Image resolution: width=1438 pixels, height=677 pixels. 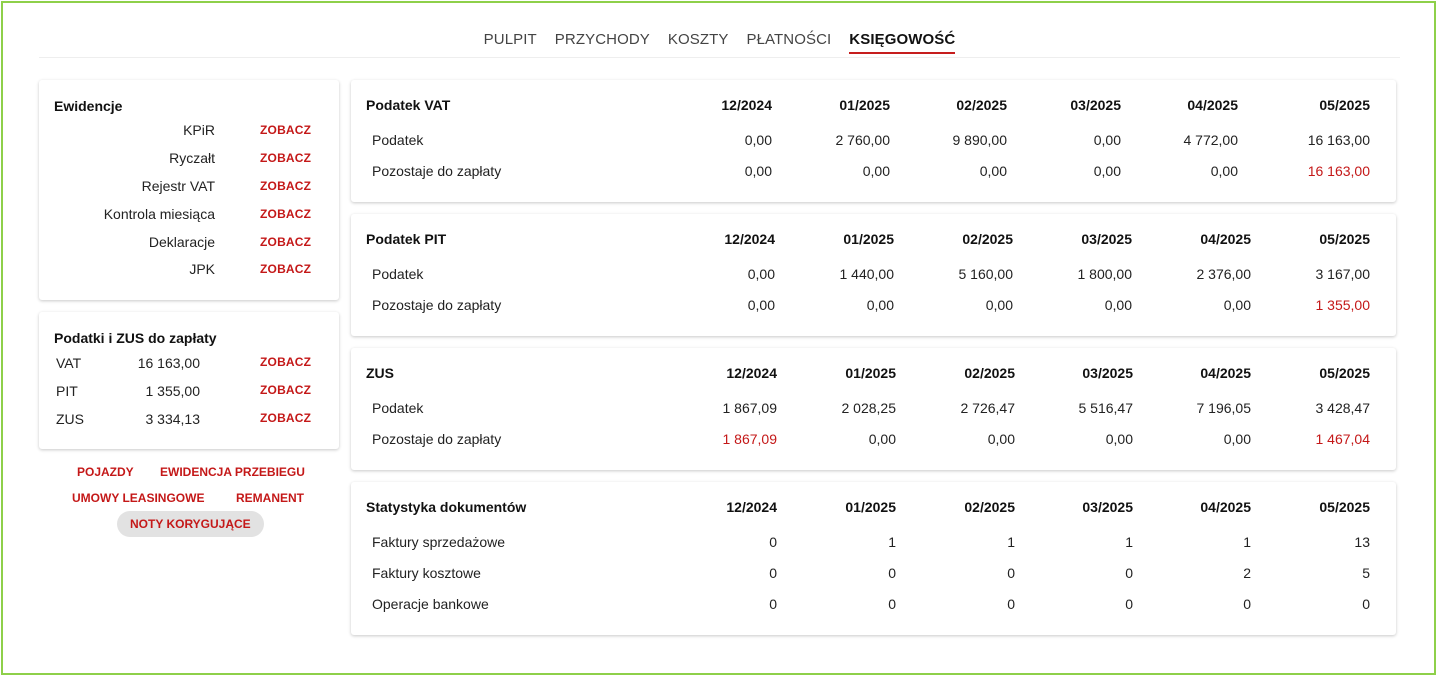 What do you see at coordinates (602, 42) in the screenshot?
I see `tab-przychody: PRZYCHODY` at bounding box center [602, 42].